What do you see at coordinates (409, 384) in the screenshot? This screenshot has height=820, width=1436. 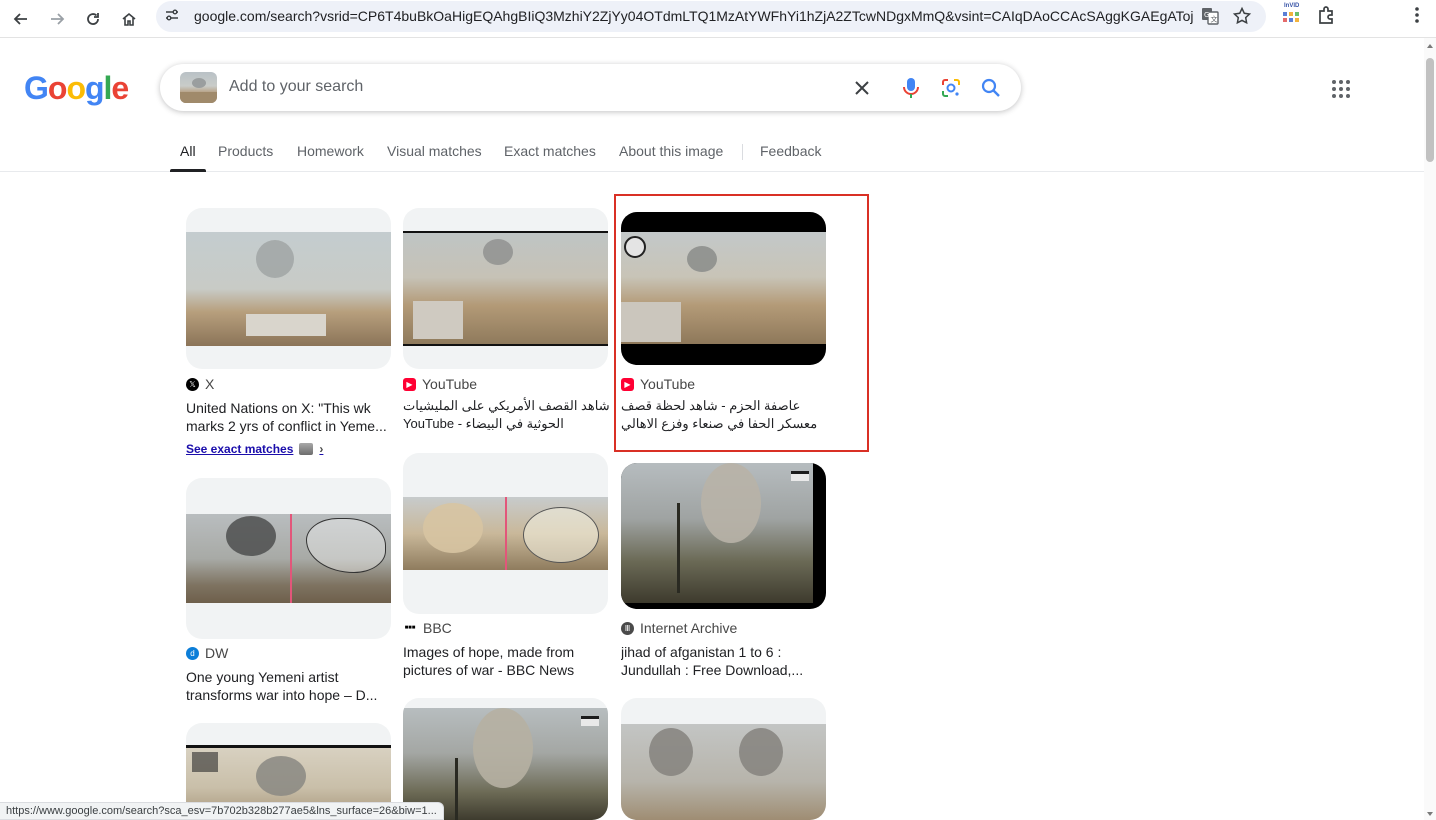 I see `youtube-logo-icon: ▶` at bounding box center [409, 384].